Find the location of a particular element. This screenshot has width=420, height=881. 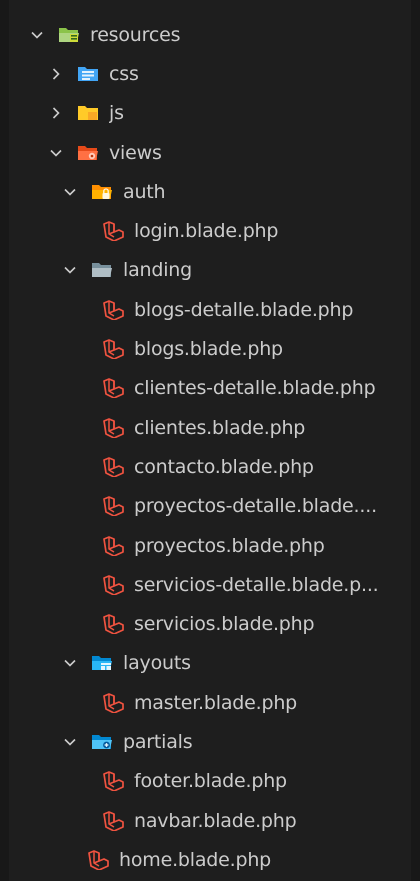

tree-file-blogs-detalle: blogs-detalle.blade.php is located at coordinates (210, 309).